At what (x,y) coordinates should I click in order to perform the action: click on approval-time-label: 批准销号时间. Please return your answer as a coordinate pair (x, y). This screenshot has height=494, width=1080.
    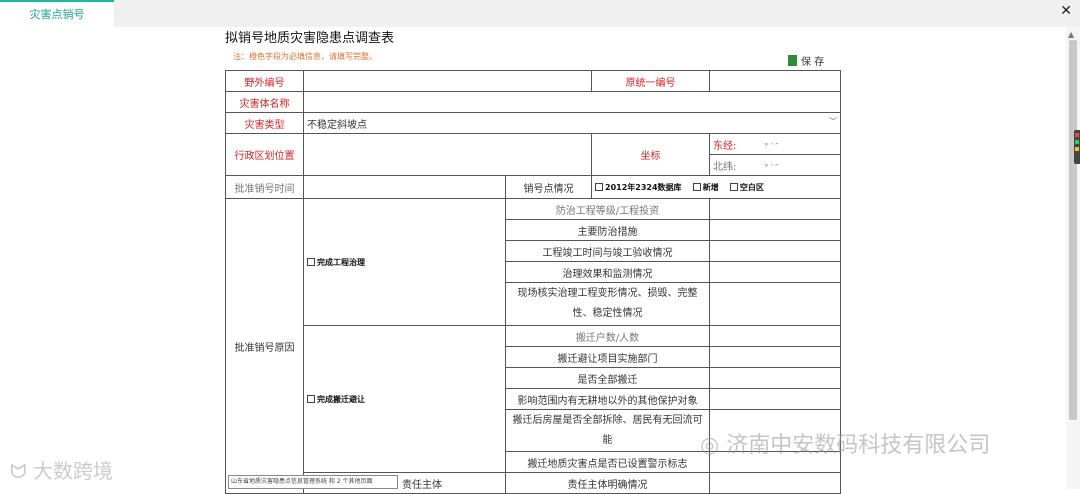
    Looking at the image, I should click on (264, 187).